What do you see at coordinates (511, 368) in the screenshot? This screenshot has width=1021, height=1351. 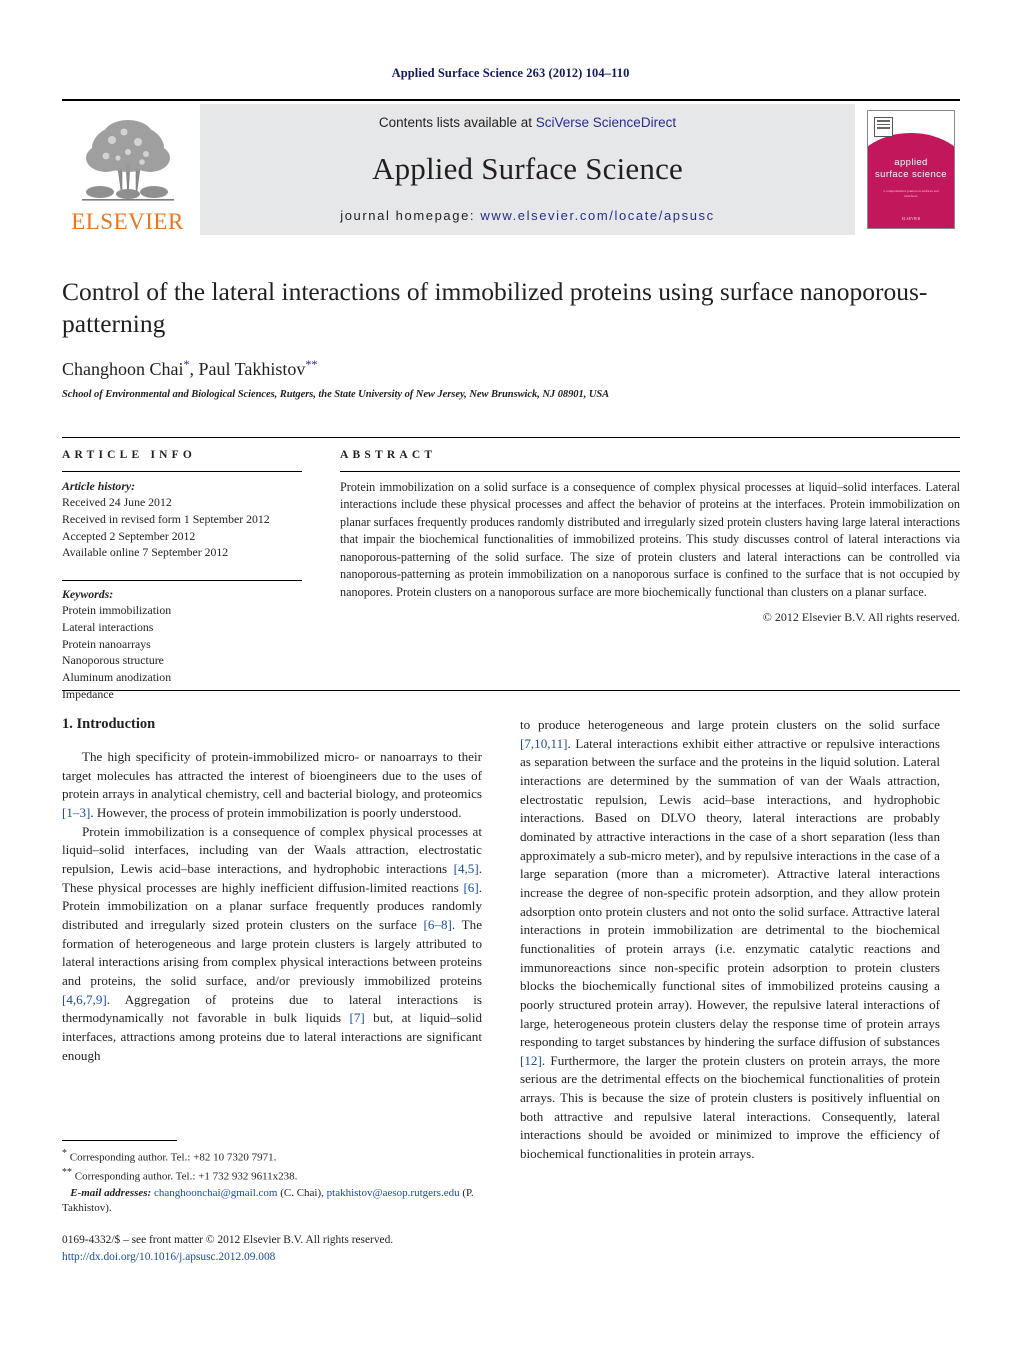 I see `author-list: Changhoon Chai*, Paul Takhistov**` at bounding box center [511, 368].